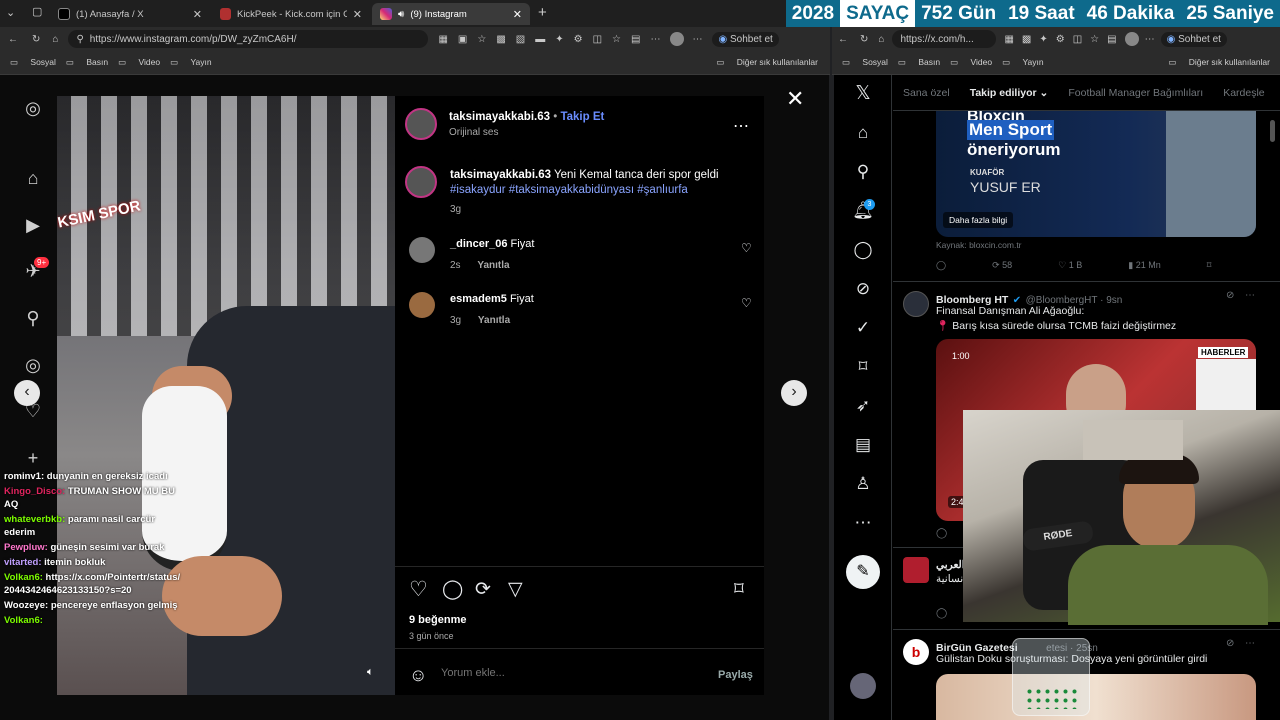  I want to click on comment-input, so click(566, 673).